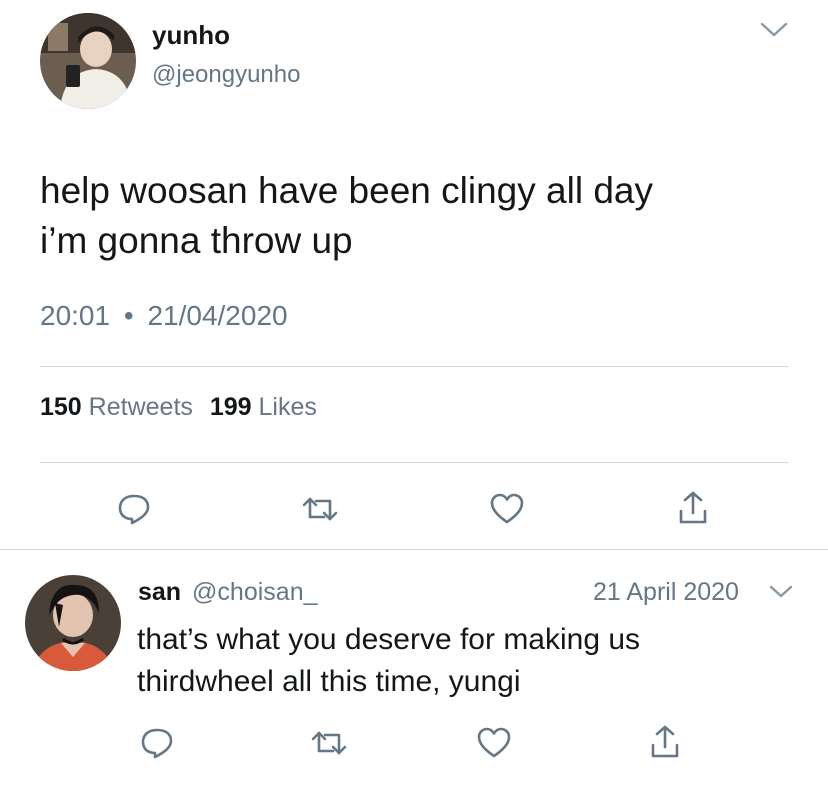 This screenshot has width=828, height=793. What do you see at coordinates (226, 75) in the screenshot?
I see `user-handle: @jeongyunho` at bounding box center [226, 75].